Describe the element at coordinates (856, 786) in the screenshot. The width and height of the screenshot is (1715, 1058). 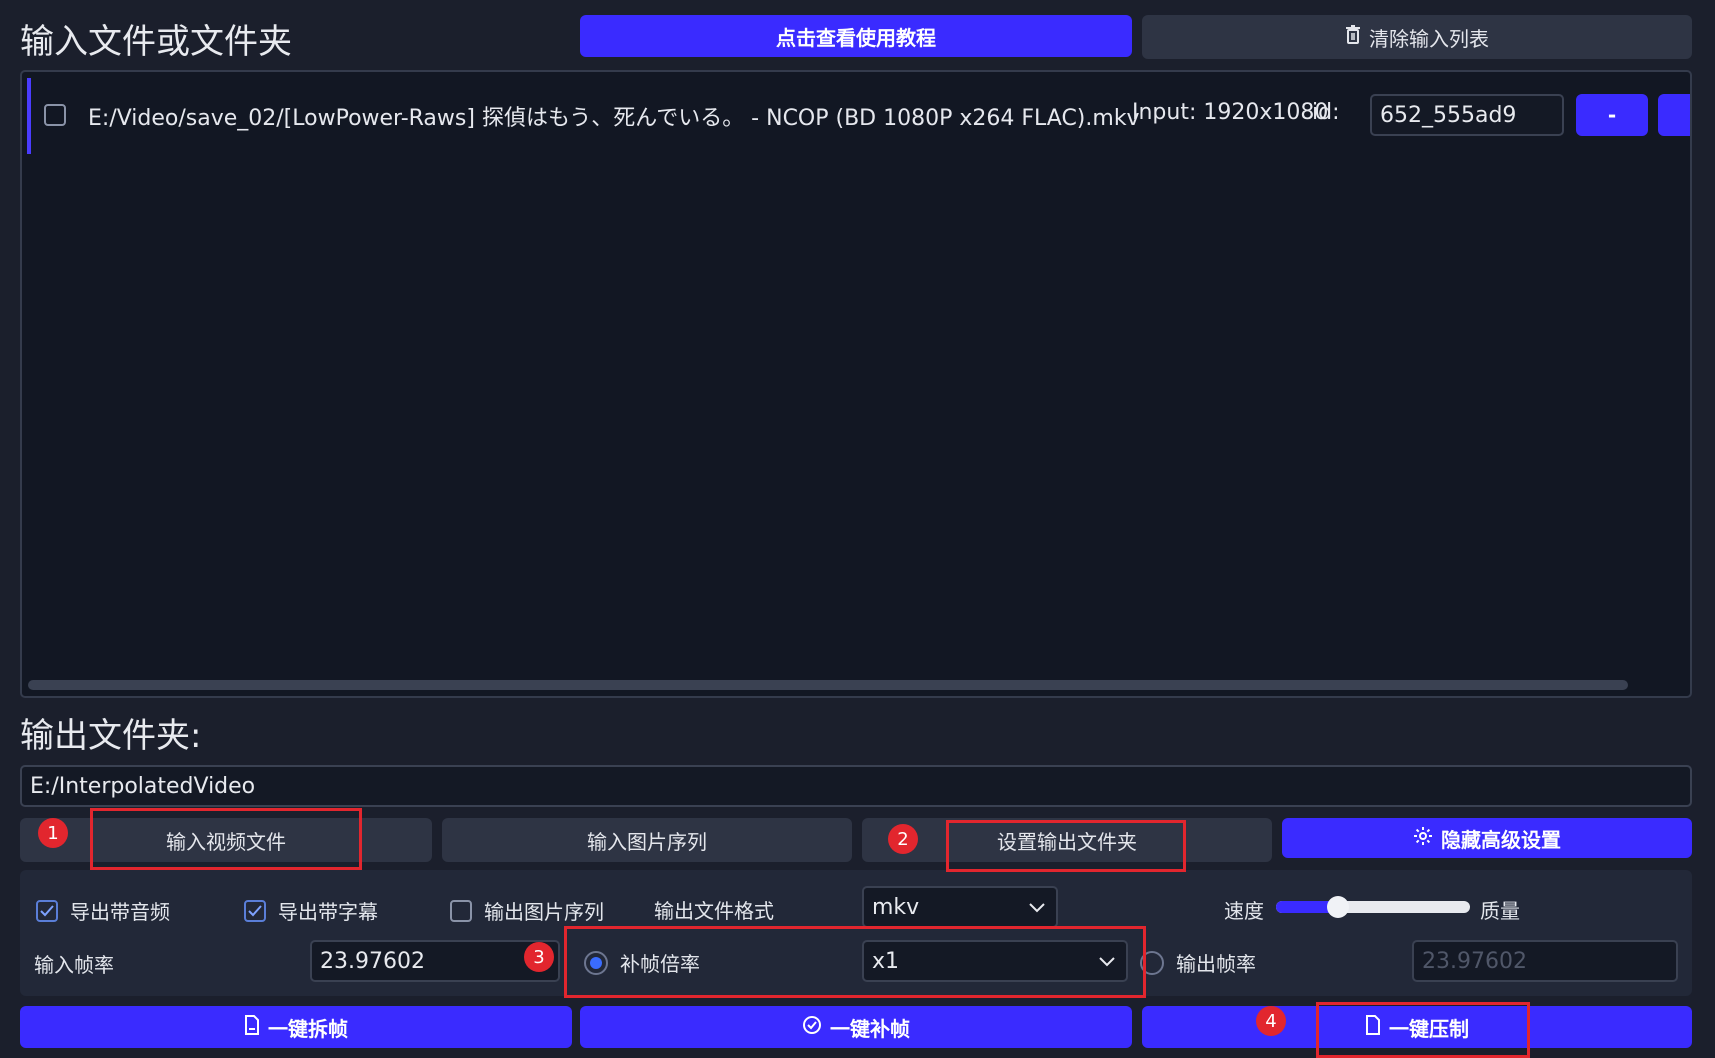
I see `output-path-field: E:/InterpolatedVideo` at that location.